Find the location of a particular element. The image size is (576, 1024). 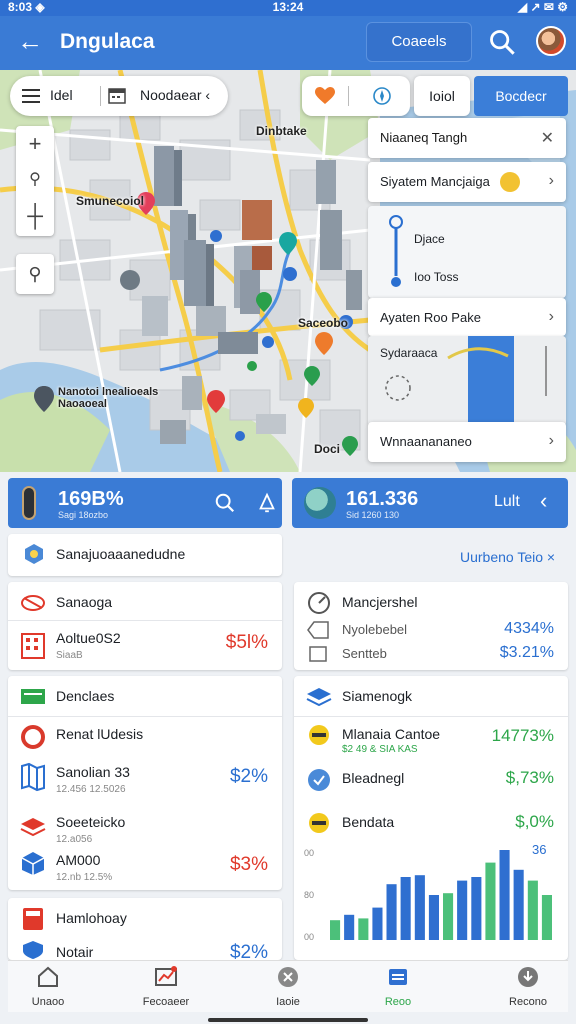

nav-records: Reoo is located at coordinates (398, 986).